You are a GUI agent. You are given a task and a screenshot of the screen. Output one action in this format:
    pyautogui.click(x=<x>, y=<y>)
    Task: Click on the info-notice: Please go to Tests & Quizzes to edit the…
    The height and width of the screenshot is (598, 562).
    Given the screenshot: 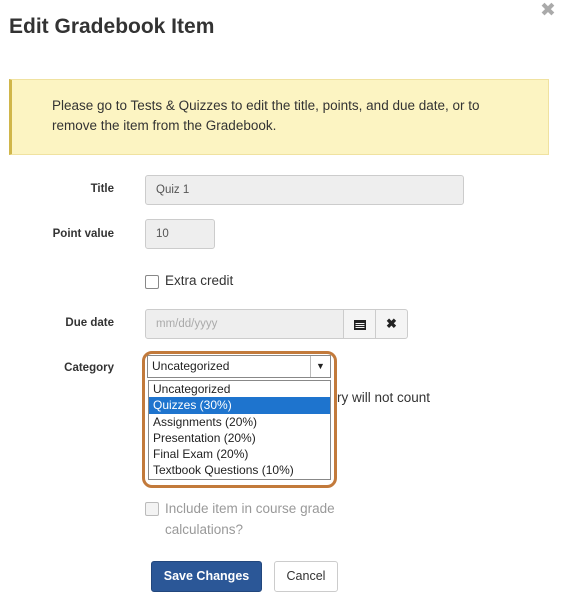 What is the action you would take?
    pyautogui.click(x=279, y=117)
    